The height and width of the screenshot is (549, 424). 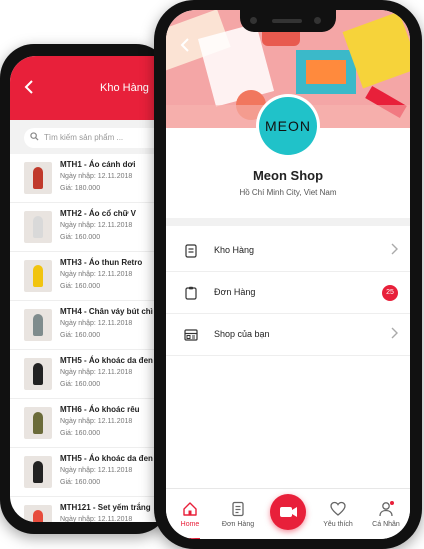 What do you see at coordinates (288, 252) in the screenshot?
I see `menu-item-kho-hang: Kho Hàng` at bounding box center [288, 252].